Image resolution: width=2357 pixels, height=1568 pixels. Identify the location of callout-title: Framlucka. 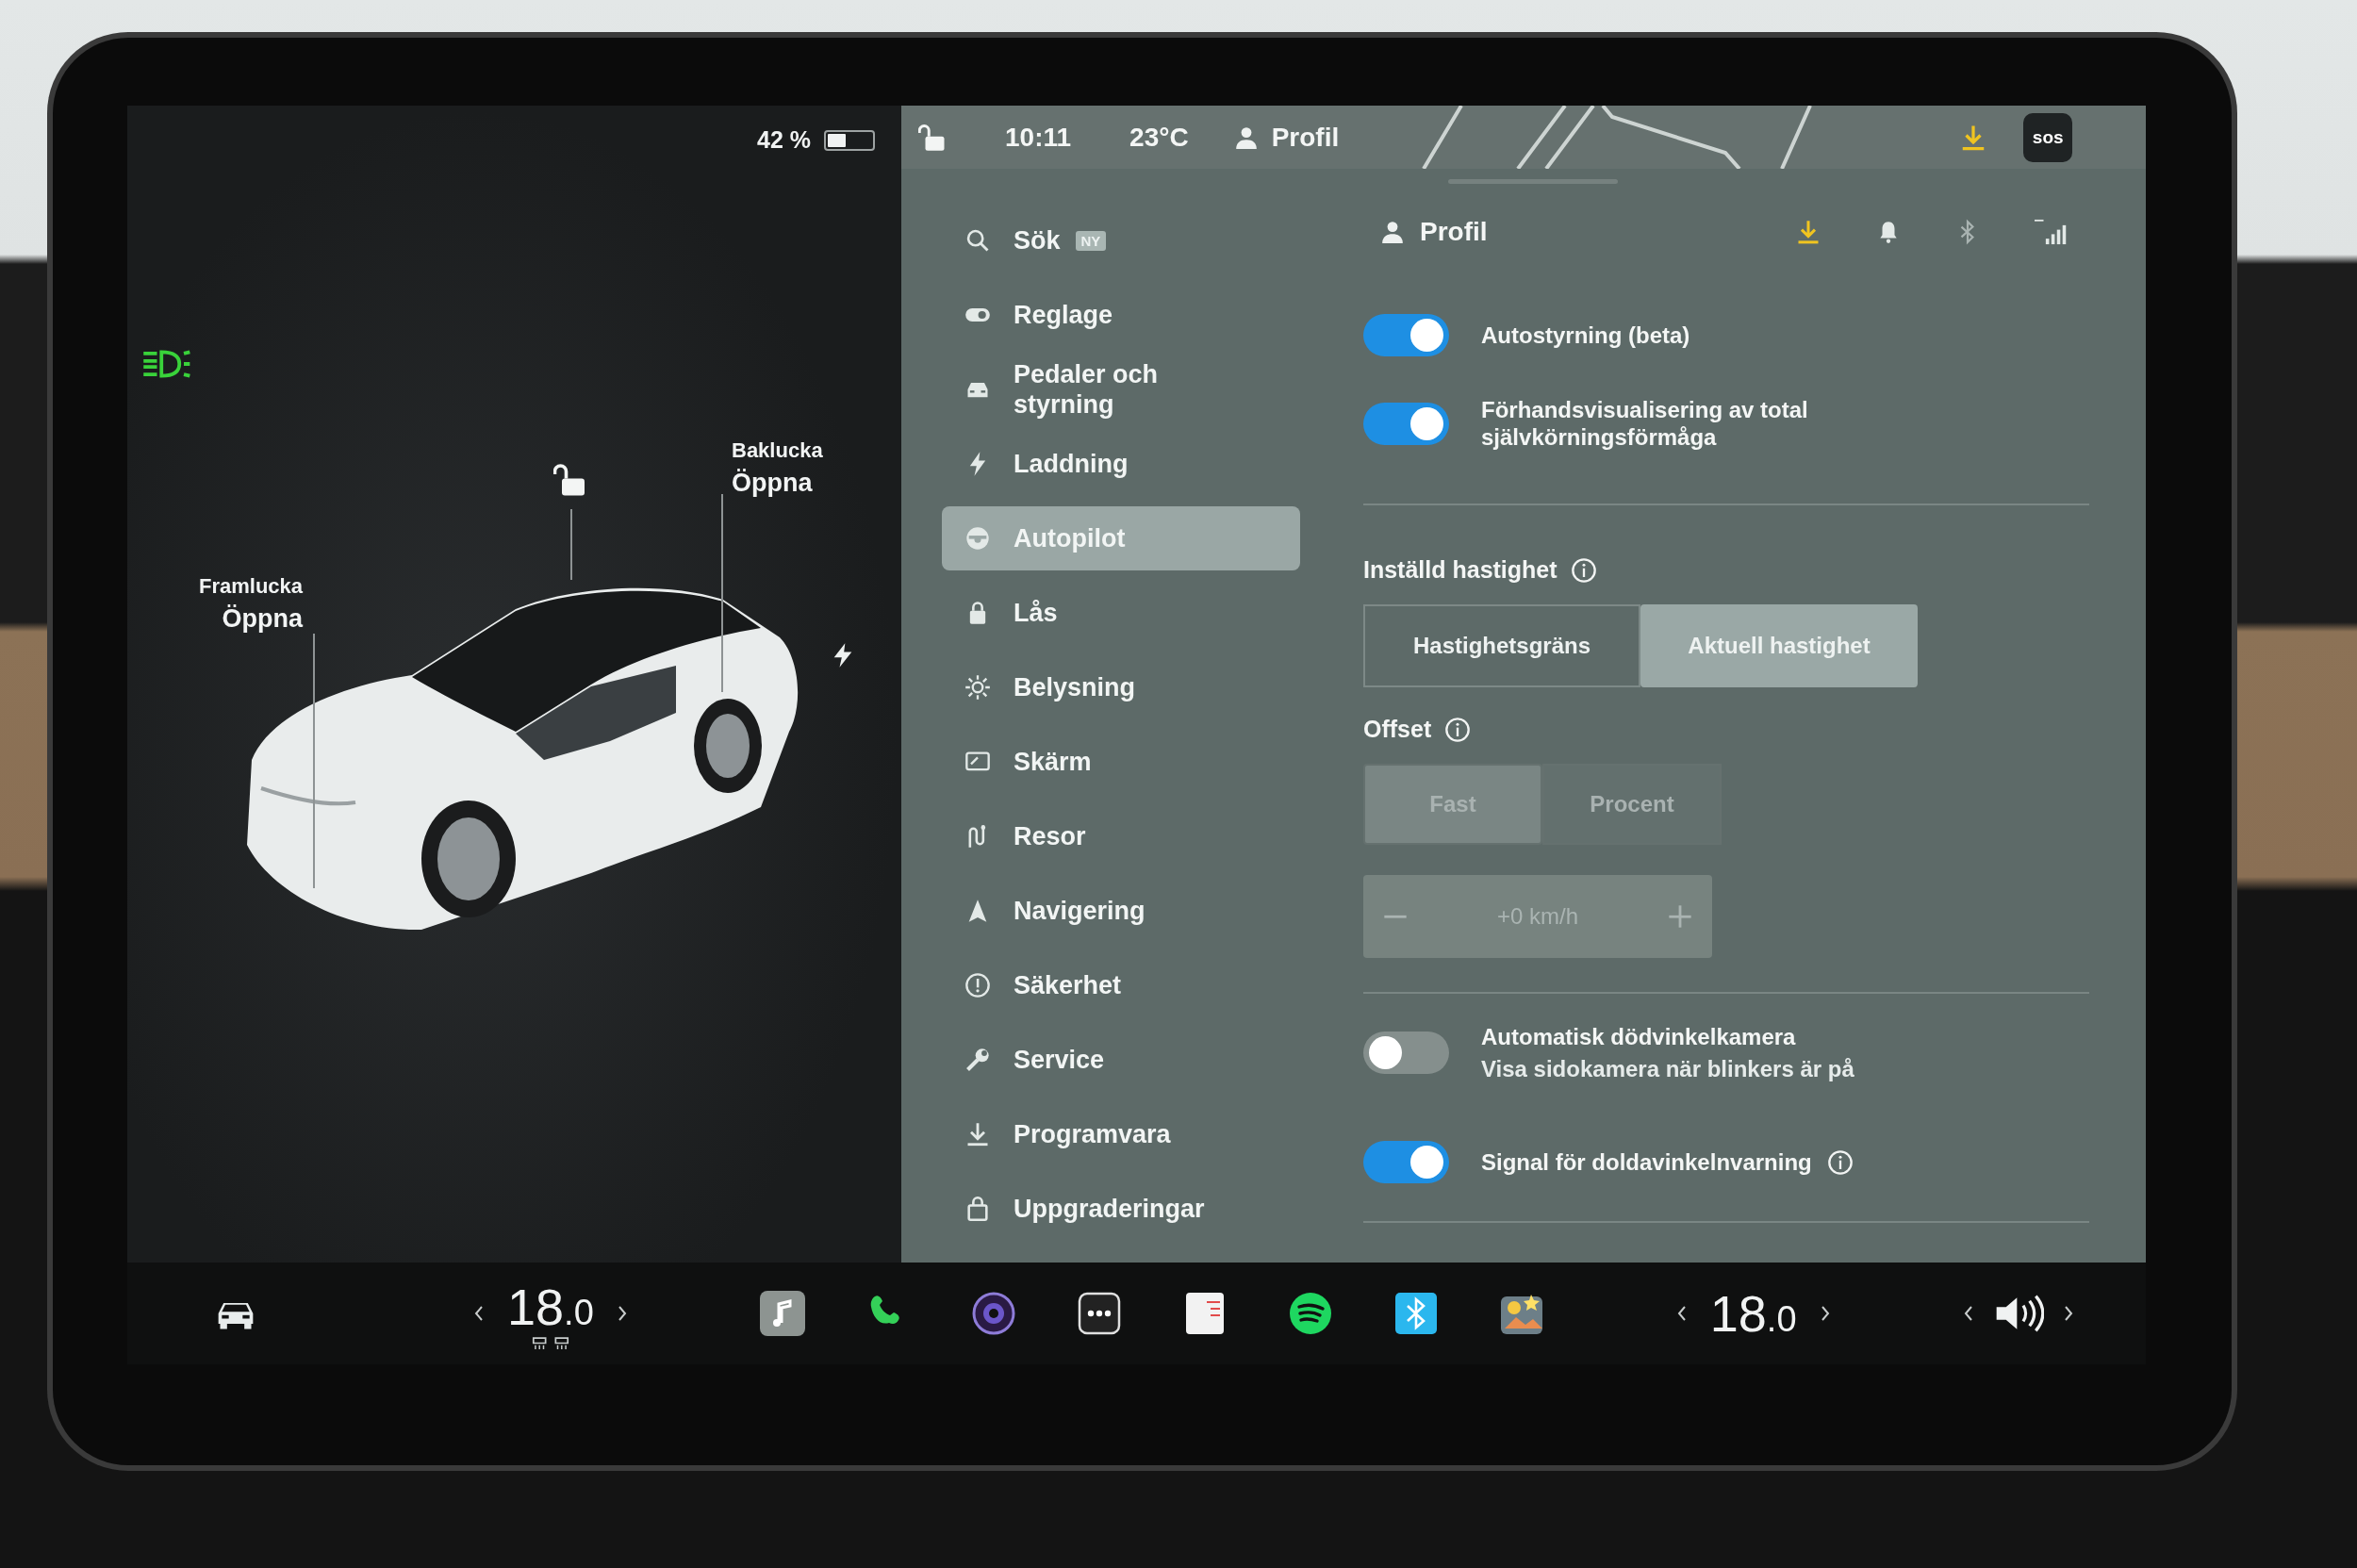
(251, 586).